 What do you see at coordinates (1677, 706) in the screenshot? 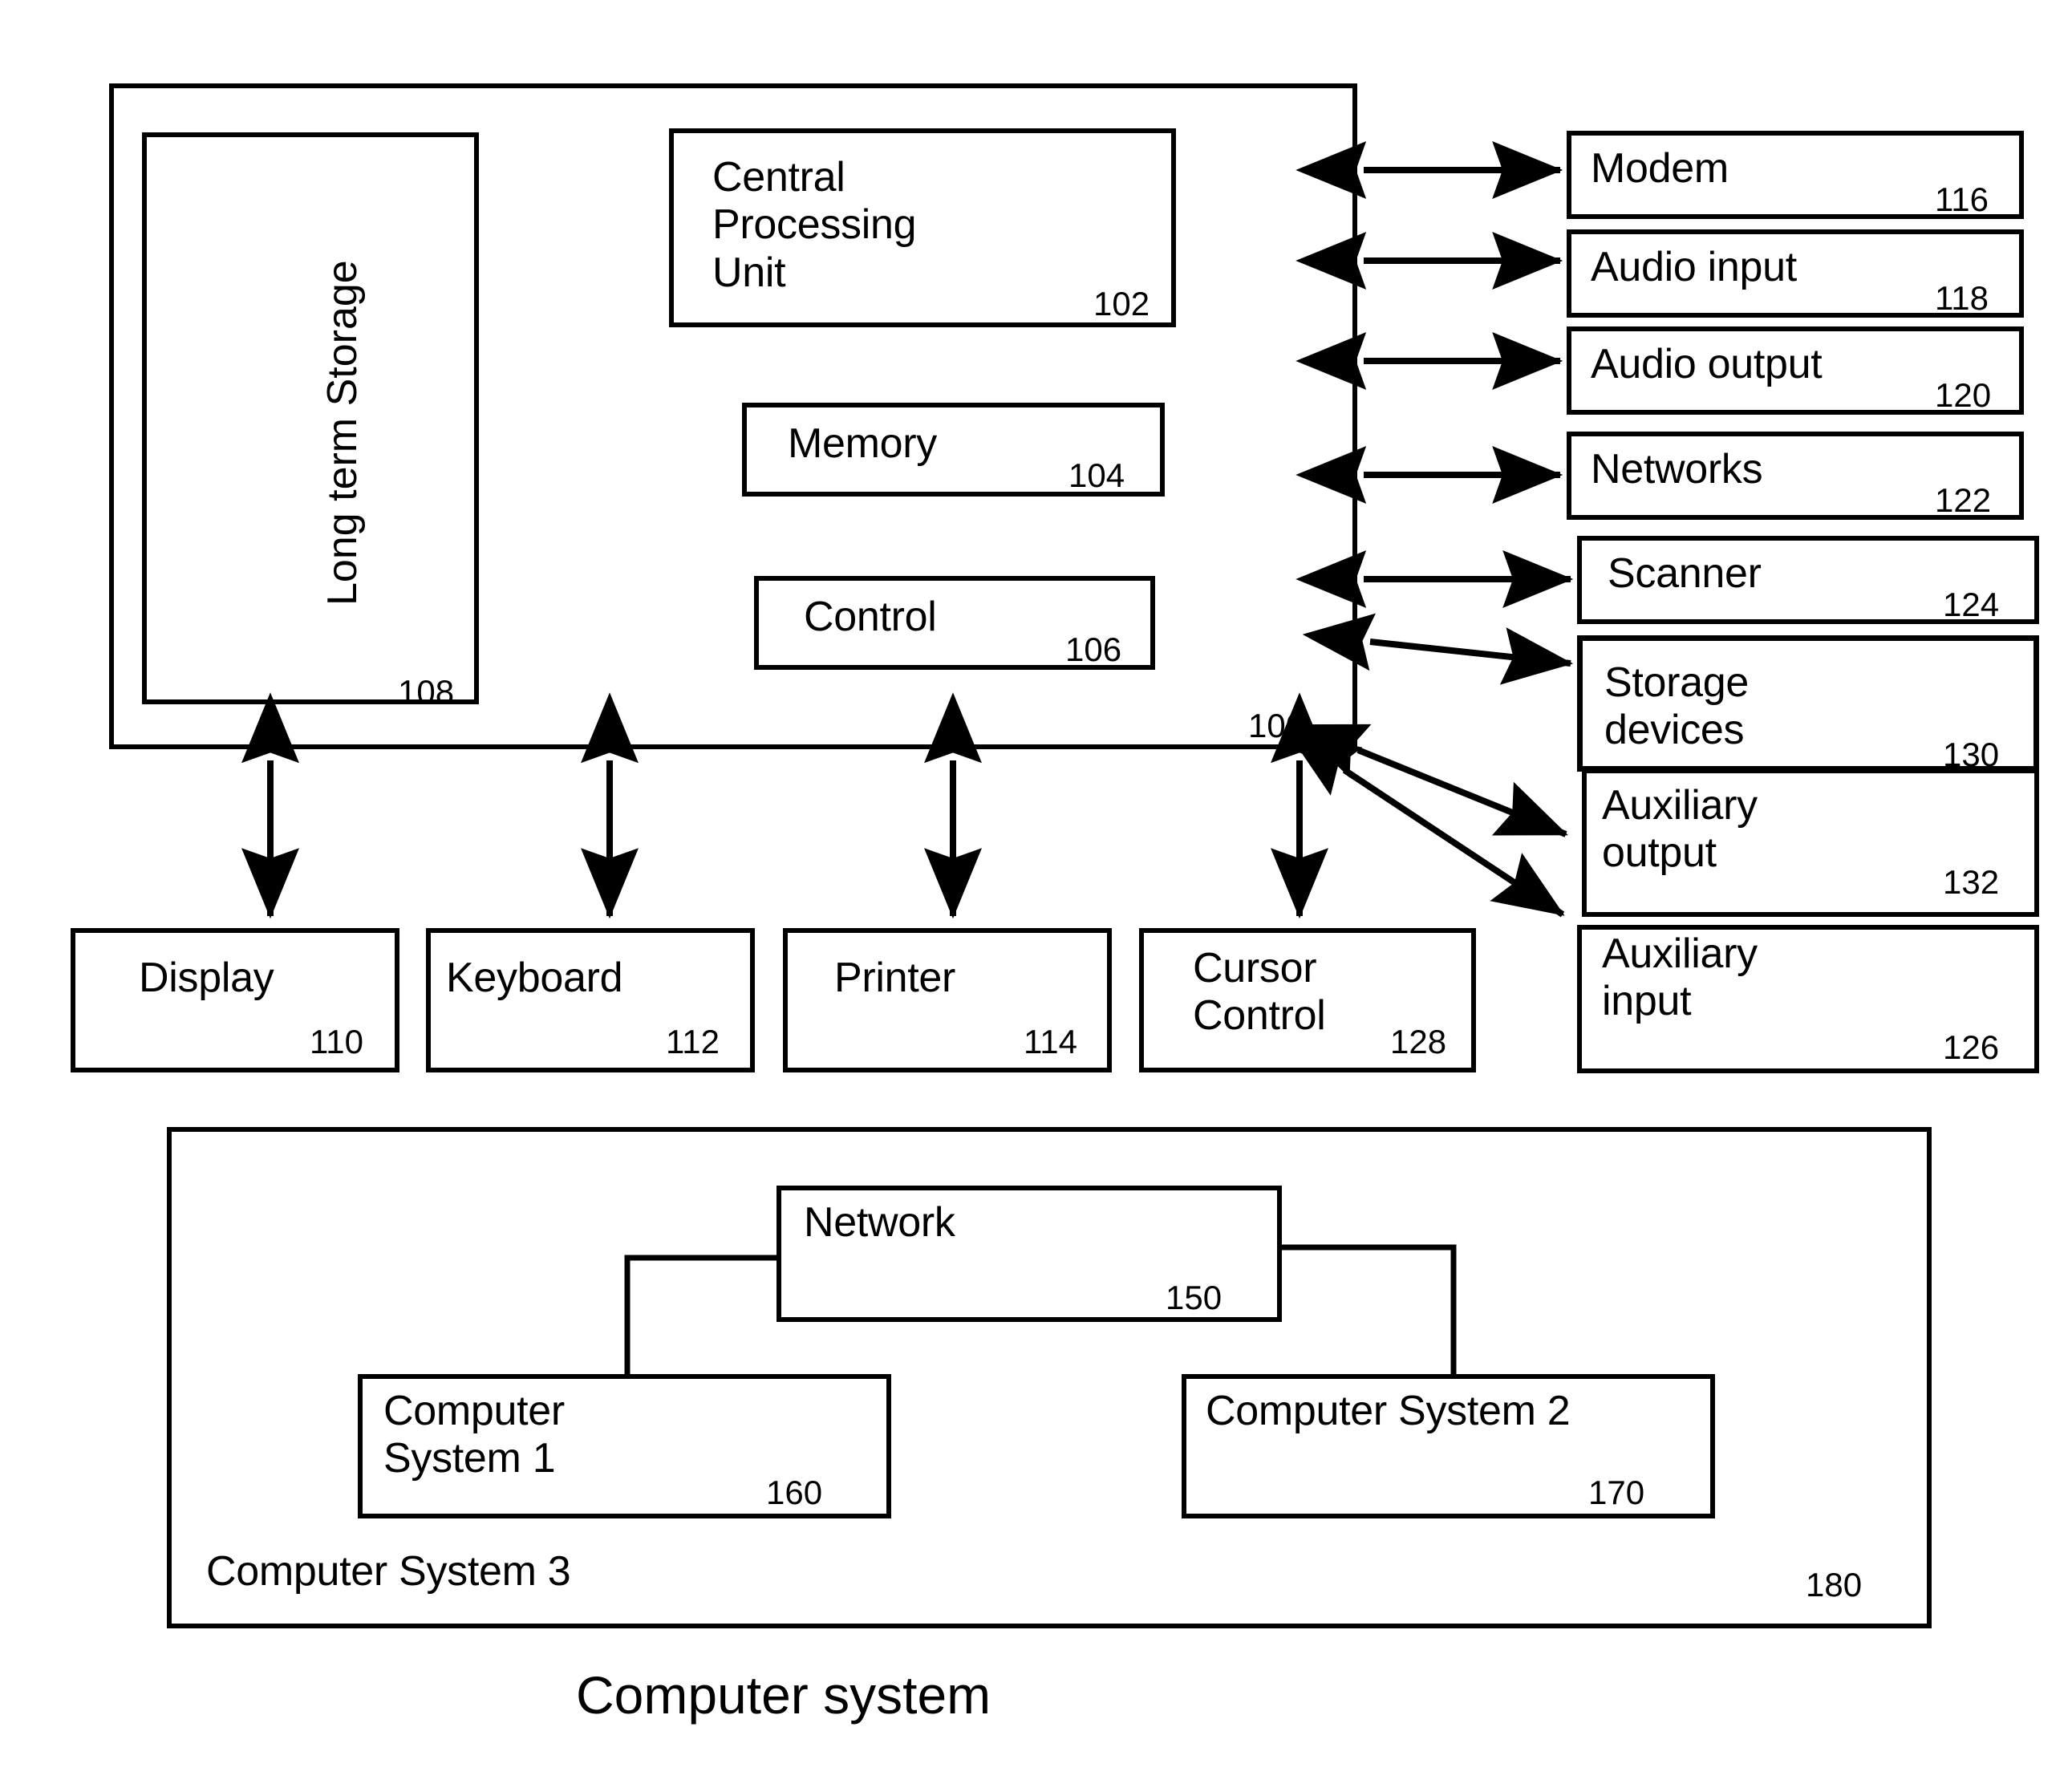
I see `storage-devices-label: Storage devices` at bounding box center [1677, 706].